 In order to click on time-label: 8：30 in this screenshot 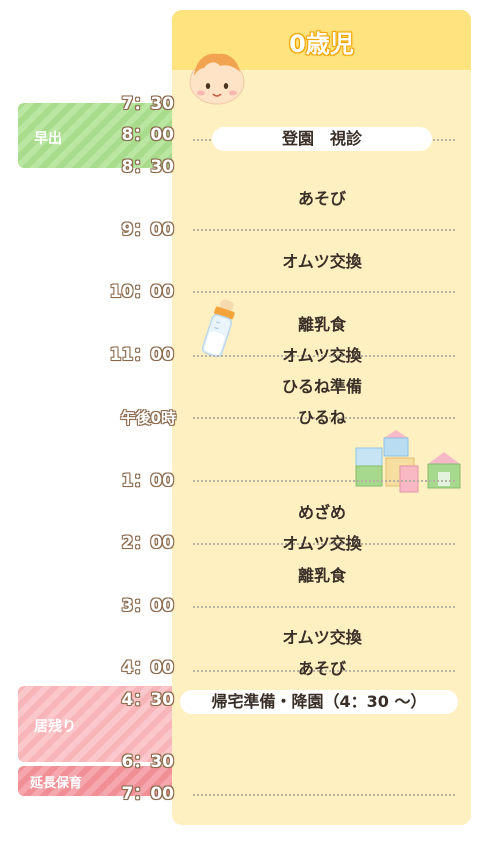, I will do `click(148, 167)`.